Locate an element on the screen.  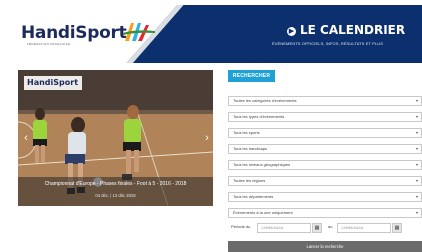
period-to-label: au is located at coordinates (330, 226).